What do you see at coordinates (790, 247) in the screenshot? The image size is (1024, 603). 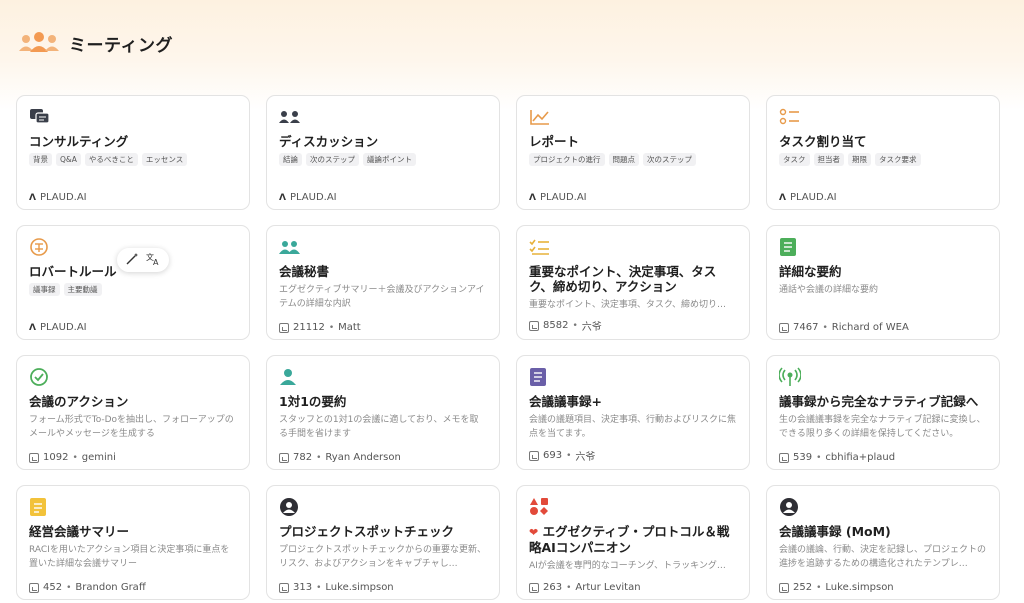 I see `document-icon` at bounding box center [790, 247].